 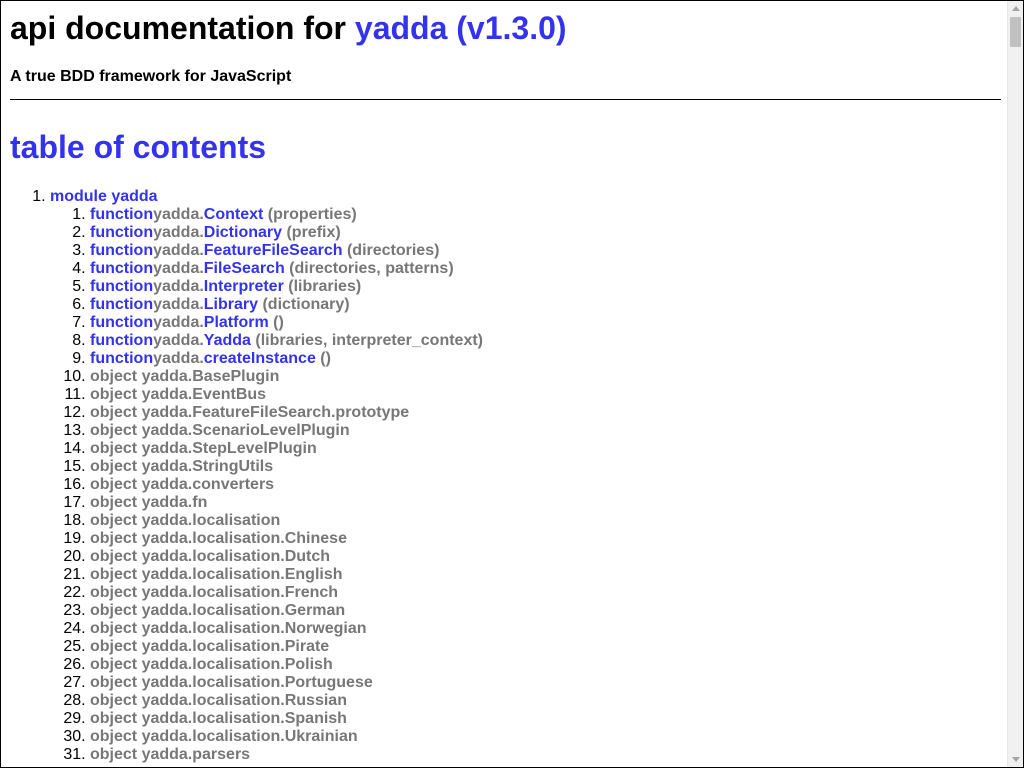 I want to click on function-args: (dictionary), so click(x=304, y=304).